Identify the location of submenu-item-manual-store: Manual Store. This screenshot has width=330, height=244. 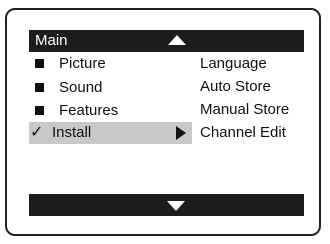
(244, 110).